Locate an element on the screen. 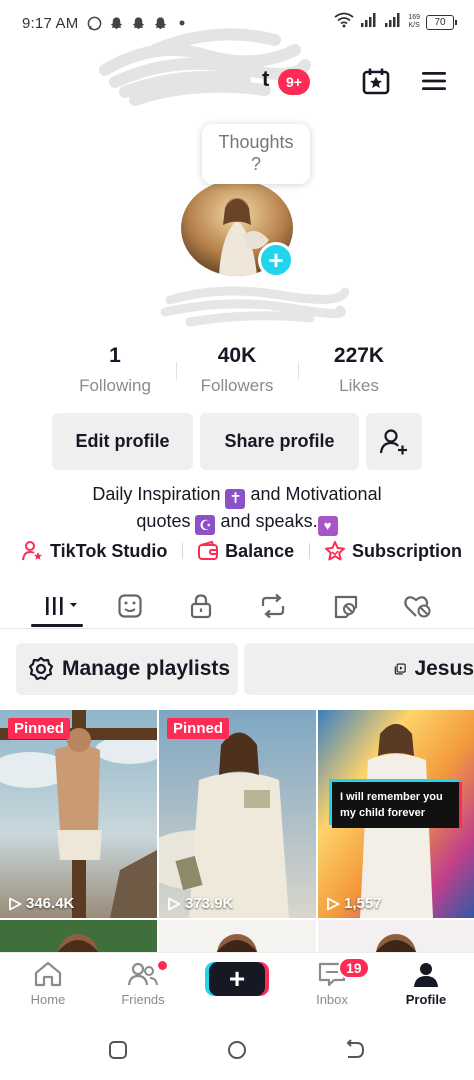 The width and height of the screenshot is (474, 1080). profile-tabs is located at coordinates (237, 606).